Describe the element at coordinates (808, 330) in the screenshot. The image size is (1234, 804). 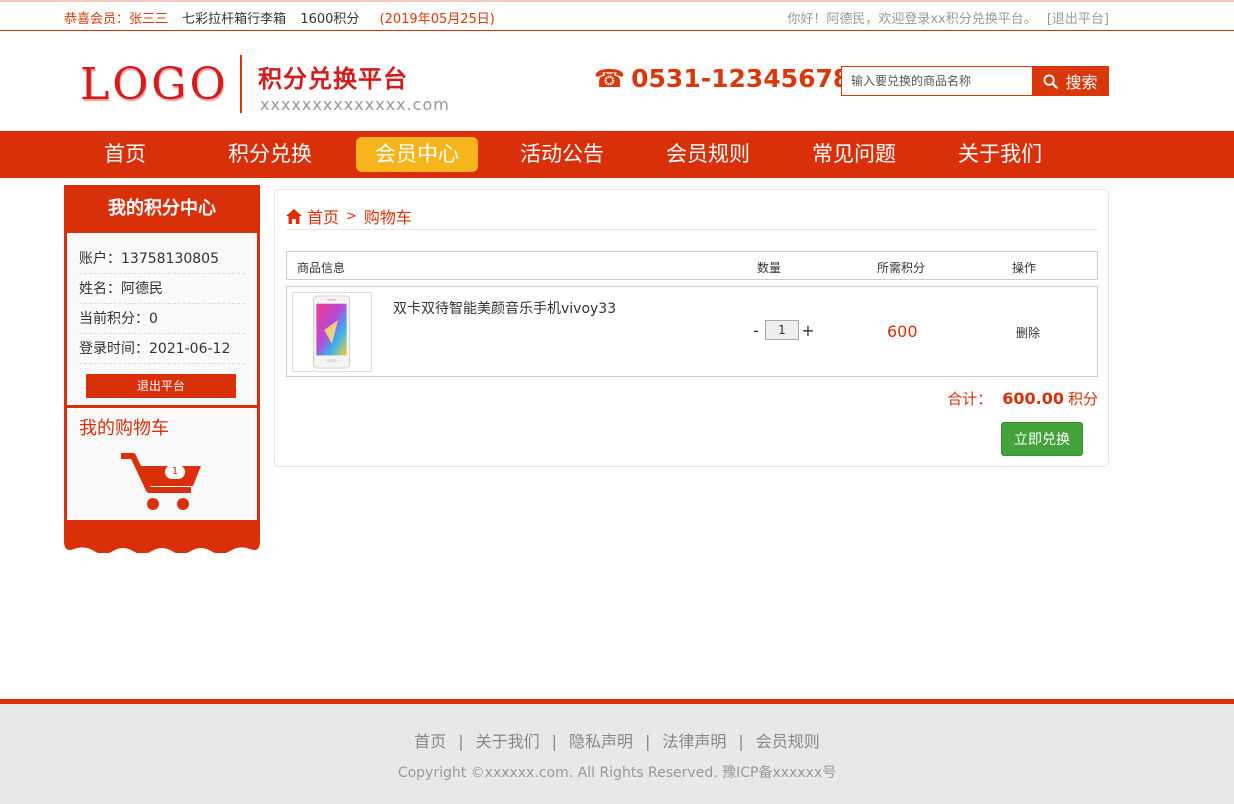
I see `quantity-increase-button: +` at that location.